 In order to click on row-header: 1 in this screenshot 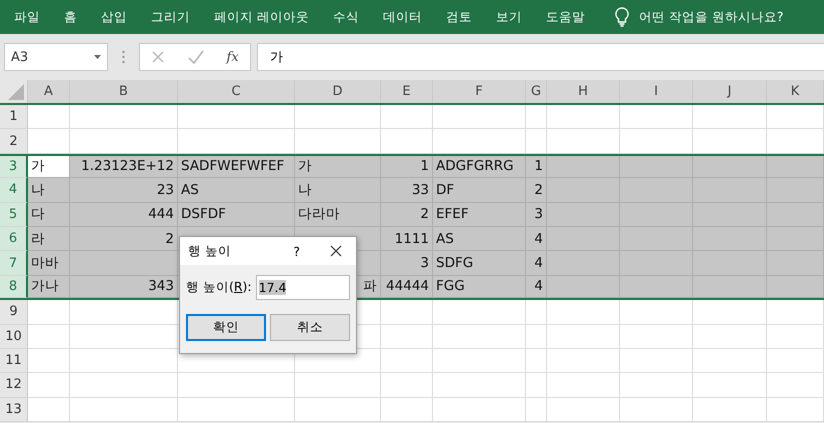, I will do `click(14, 117)`.